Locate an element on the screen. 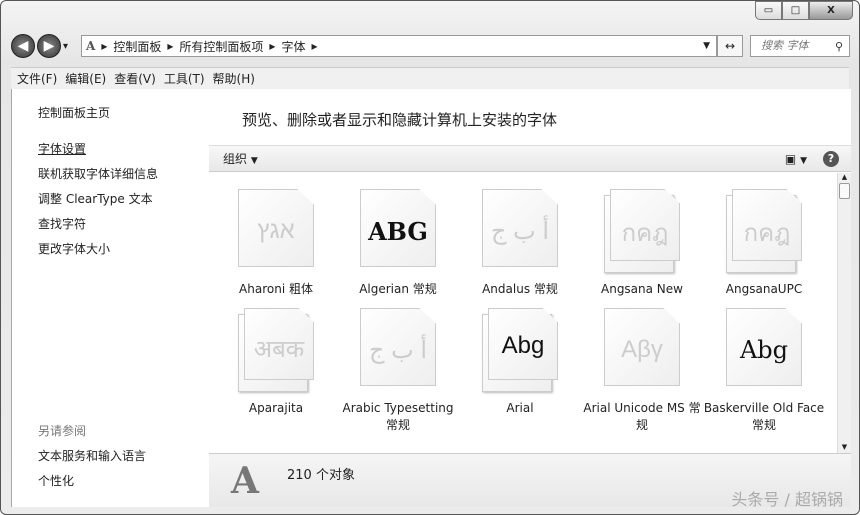 This screenshot has height=515, width=860. font-tile: ABG Algerian 常规 is located at coordinates (398, 243).